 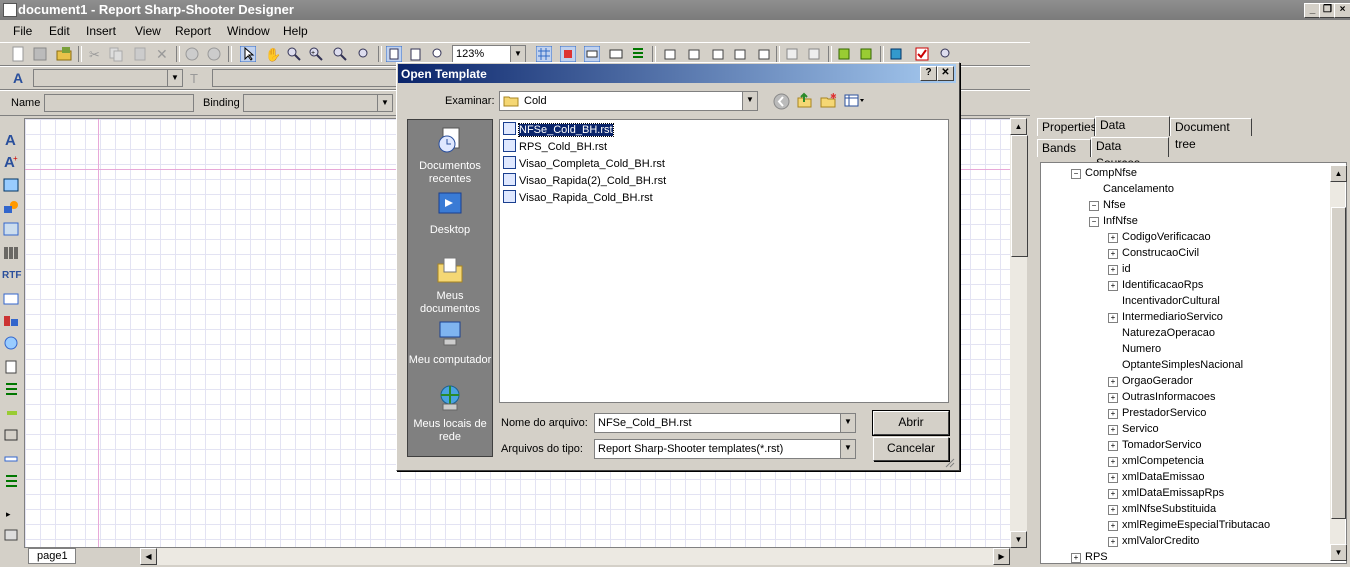 I want to click on bring-front-icon, so click(x=792, y=54).